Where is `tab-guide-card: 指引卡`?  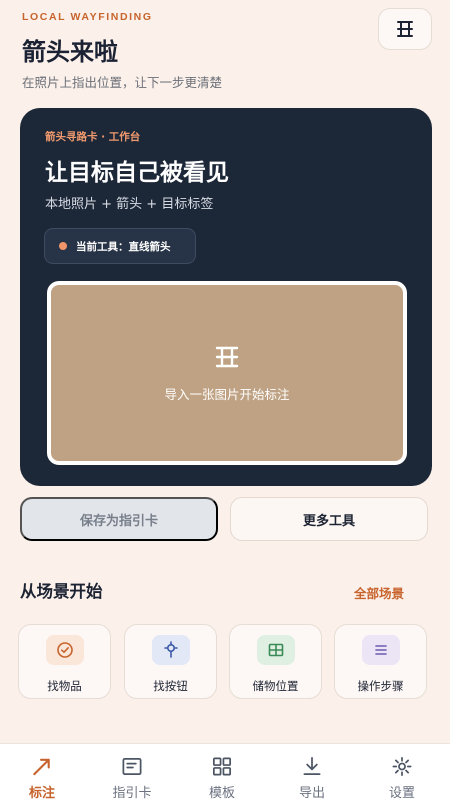
tab-guide-card: 指引卡 is located at coordinates (132, 772).